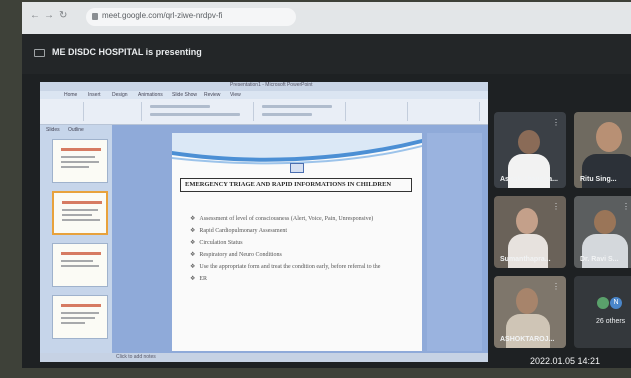 Image resolution: width=631 pixels, height=378 pixels. What do you see at coordinates (603, 303) in the screenshot?
I see `participant-avatar` at bounding box center [603, 303].